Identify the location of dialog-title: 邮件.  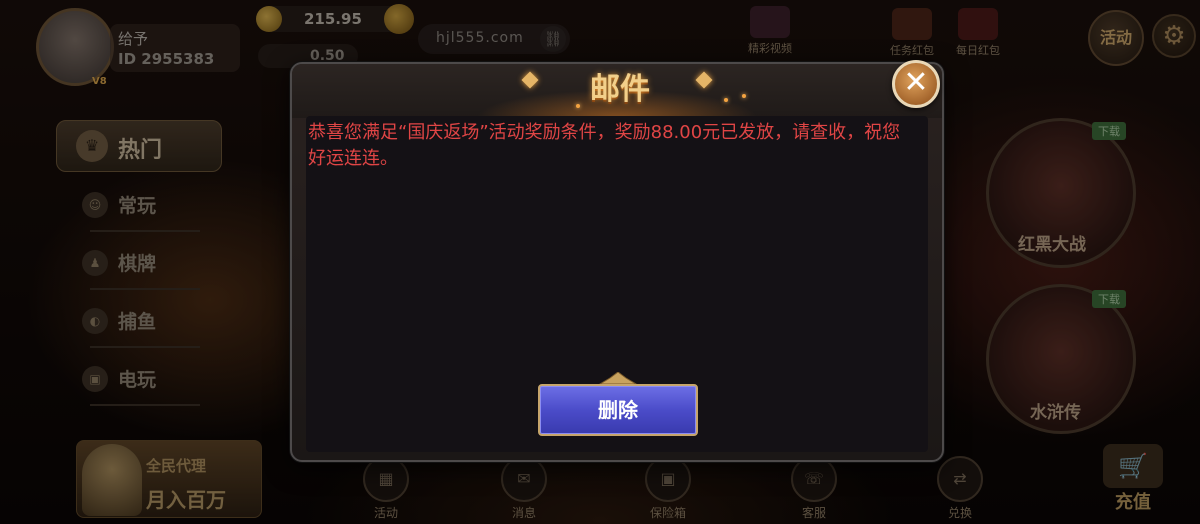
(620, 89).